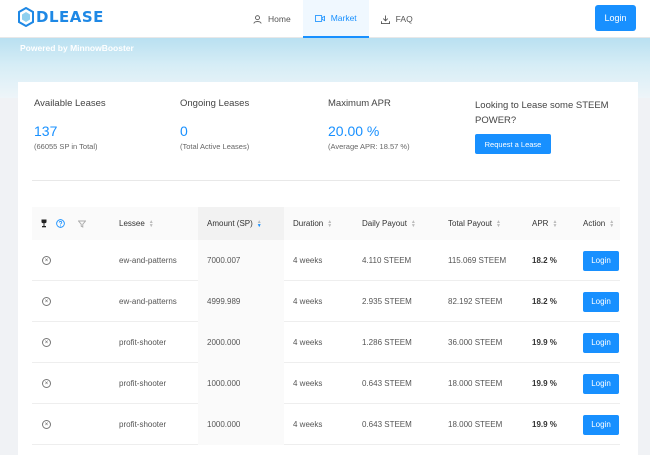 The width and height of the screenshot is (650, 455). What do you see at coordinates (82, 223) in the screenshot?
I see `filter-icon` at bounding box center [82, 223].